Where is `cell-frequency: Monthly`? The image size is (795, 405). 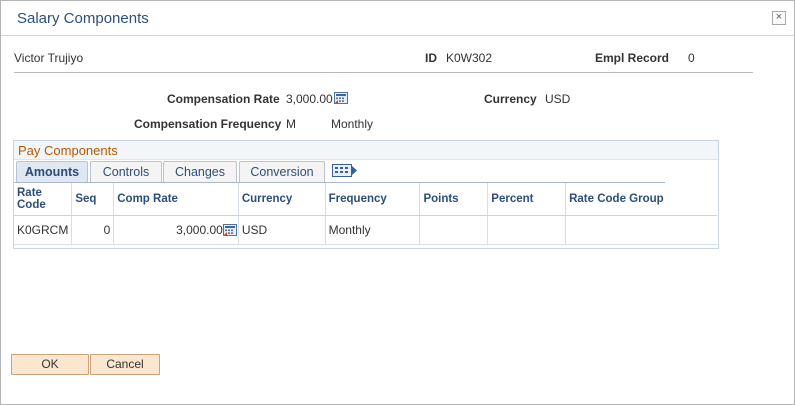 cell-frequency: Monthly is located at coordinates (373, 230).